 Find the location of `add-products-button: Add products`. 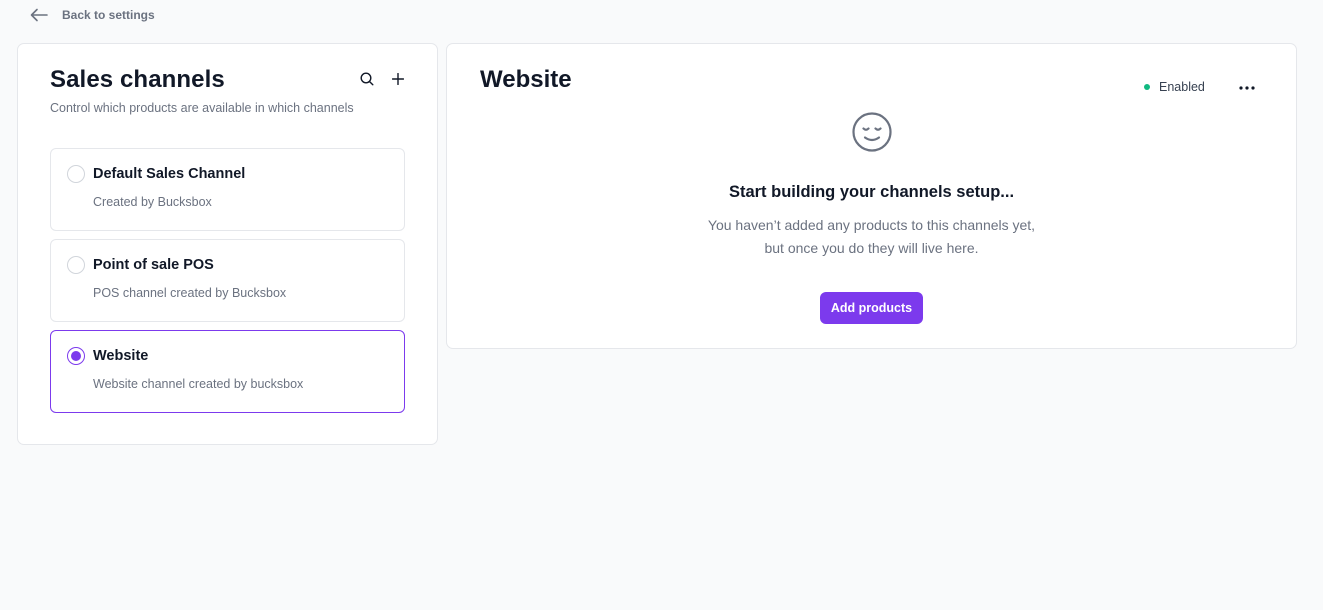

add-products-button: Add products is located at coordinates (871, 308).